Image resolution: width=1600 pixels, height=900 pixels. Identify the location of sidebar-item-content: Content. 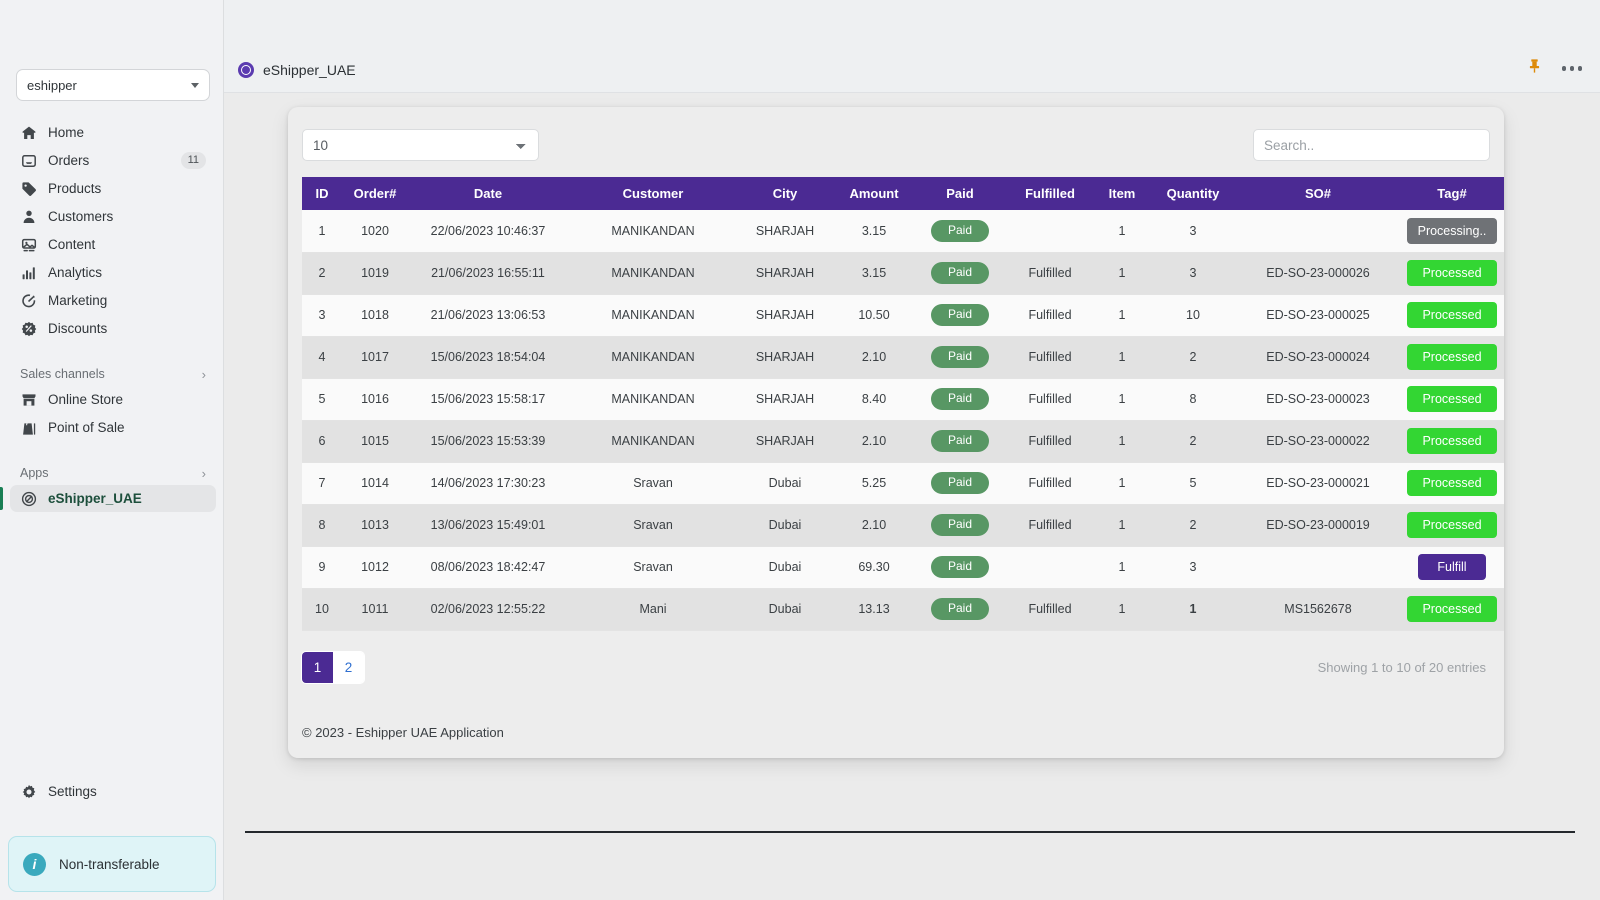
(113, 244).